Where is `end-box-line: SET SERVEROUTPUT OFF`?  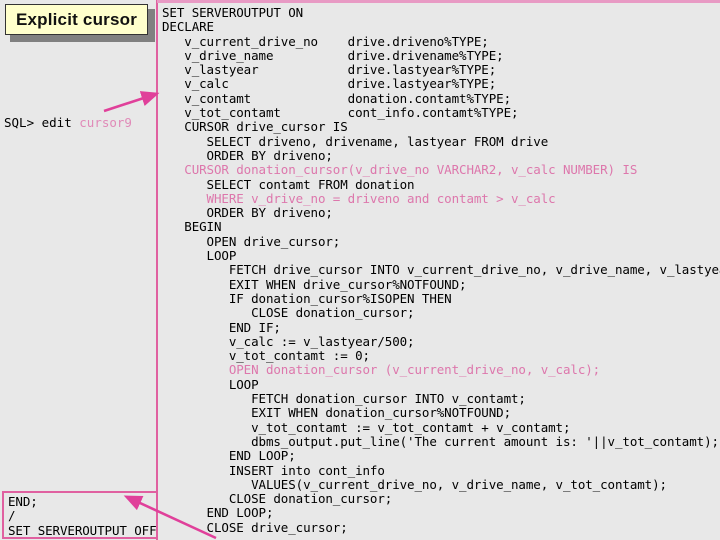 end-box-line: SET SERVEROUTPUT OFF is located at coordinates (82, 530).